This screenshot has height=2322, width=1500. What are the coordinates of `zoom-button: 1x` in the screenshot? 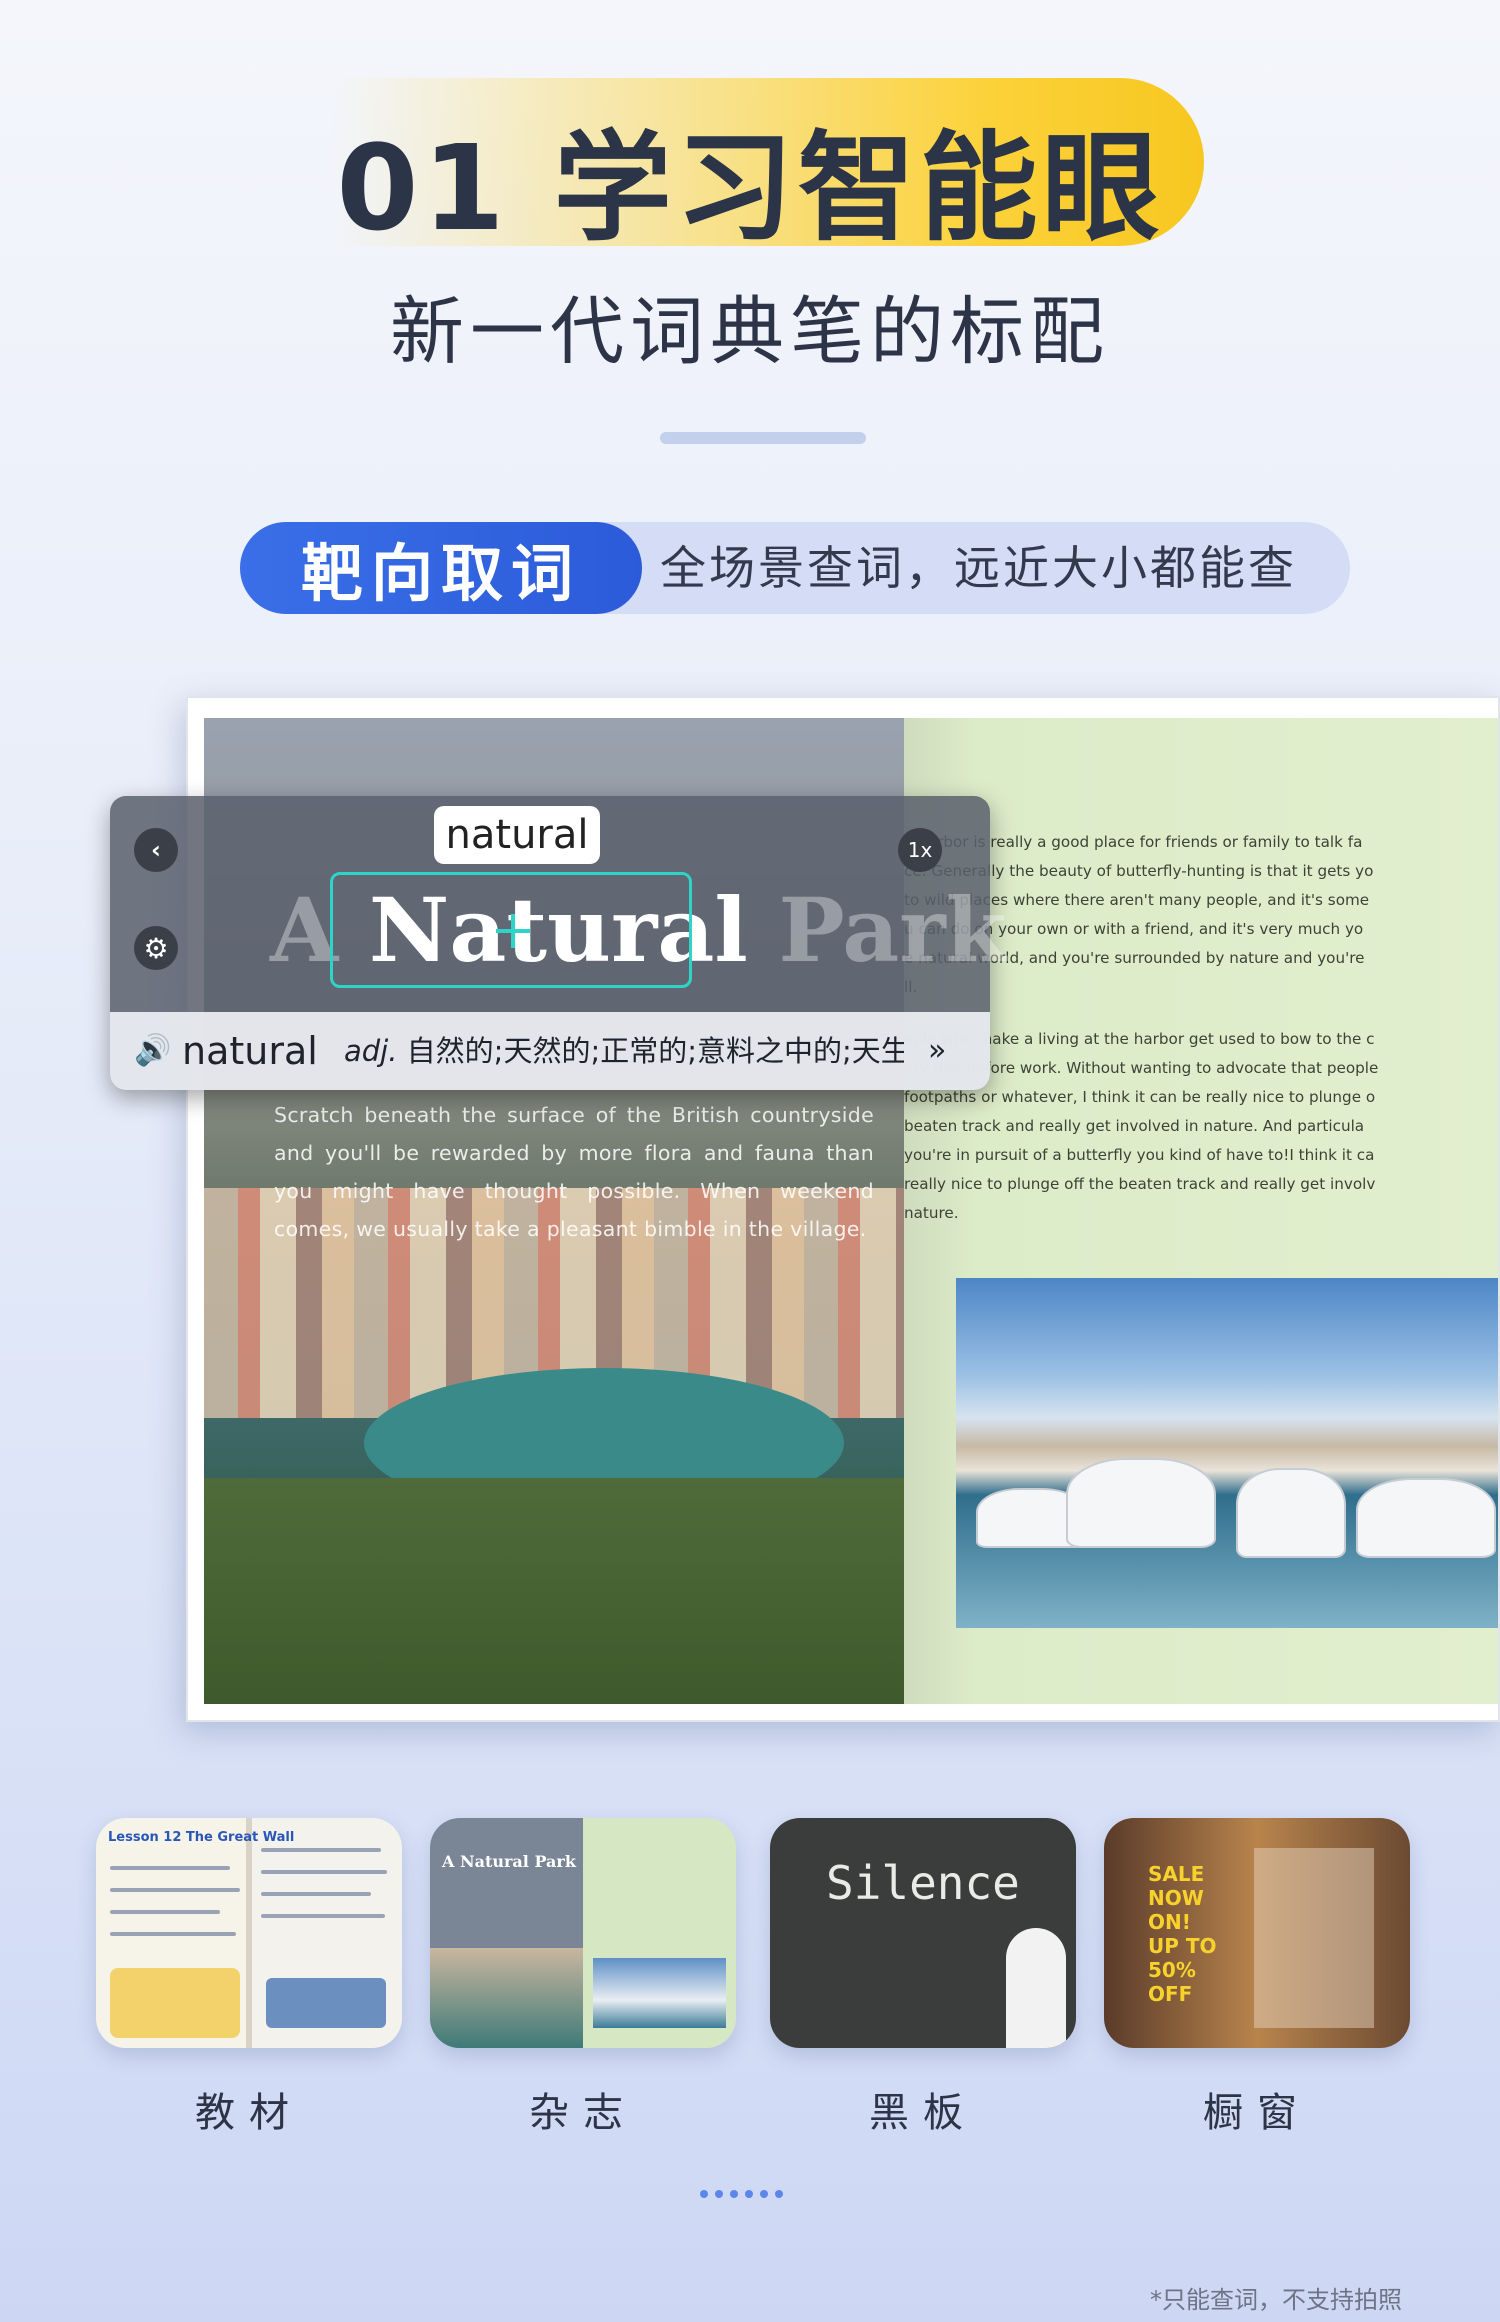 It's located at (920, 850).